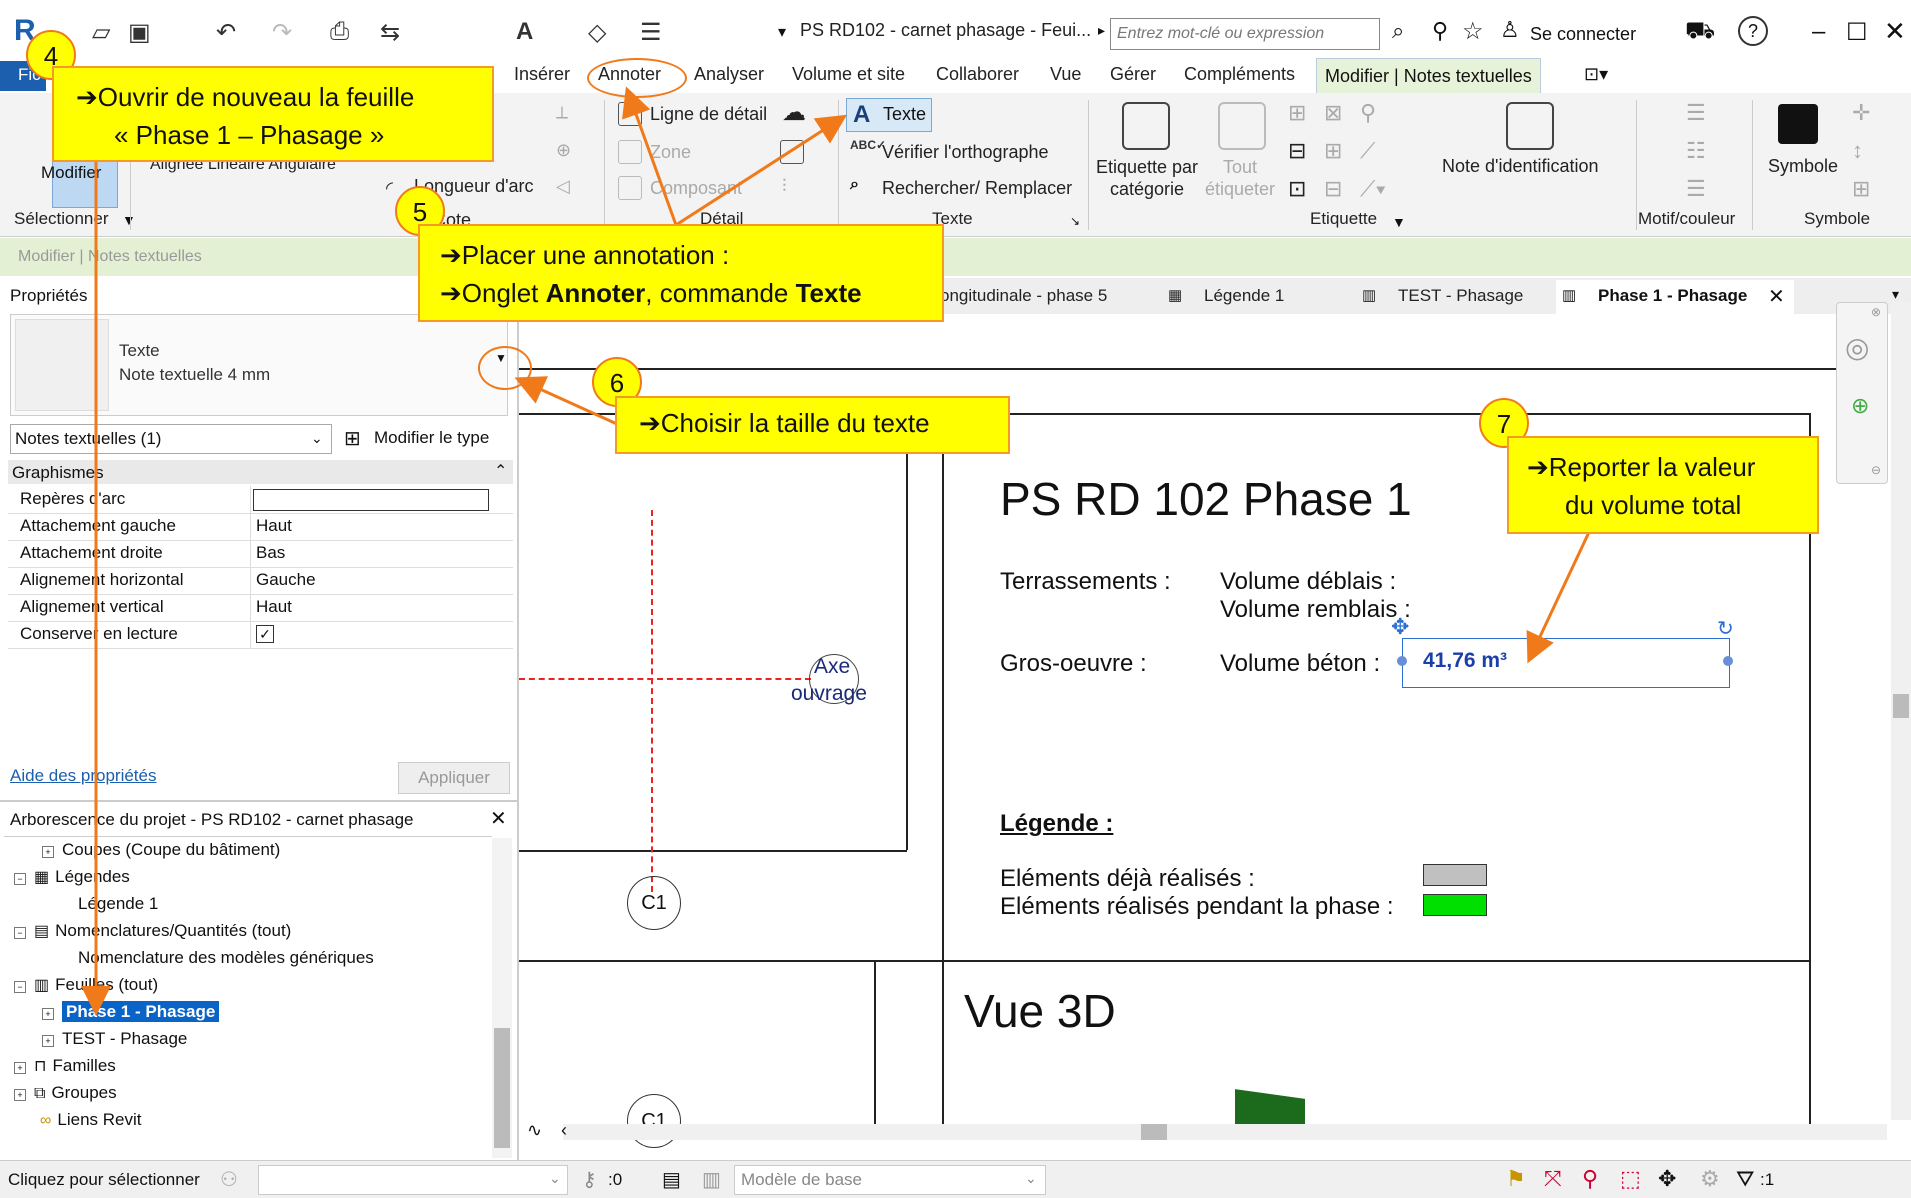  Describe the element at coordinates (505, 368) in the screenshot. I see `highlight-type-dropdown` at that location.